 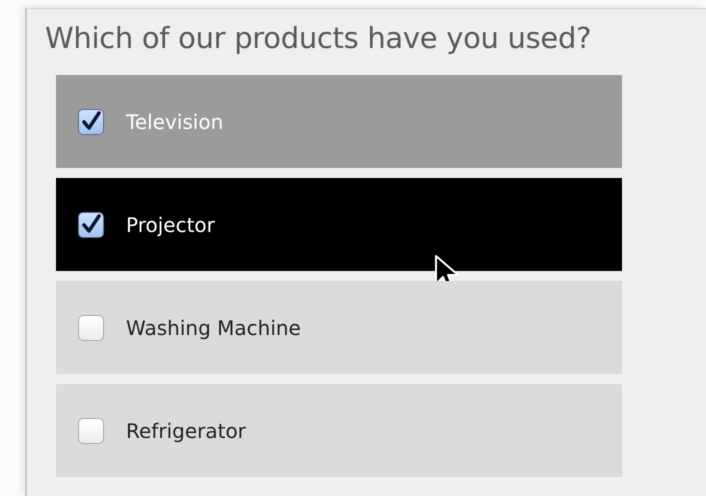 I want to click on option-label: Television, so click(x=175, y=122).